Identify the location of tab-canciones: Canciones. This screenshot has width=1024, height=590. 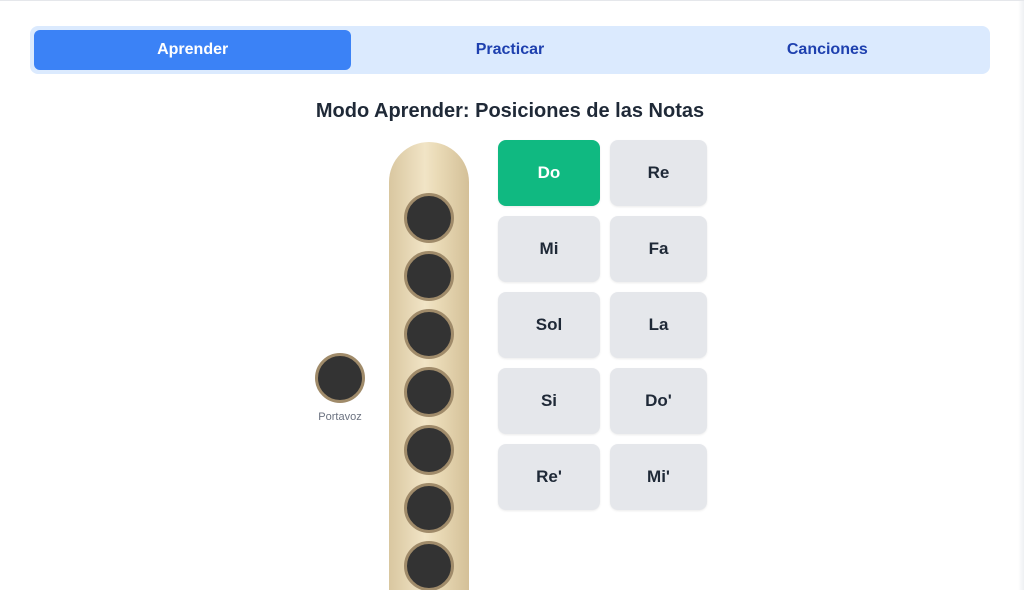
(827, 50).